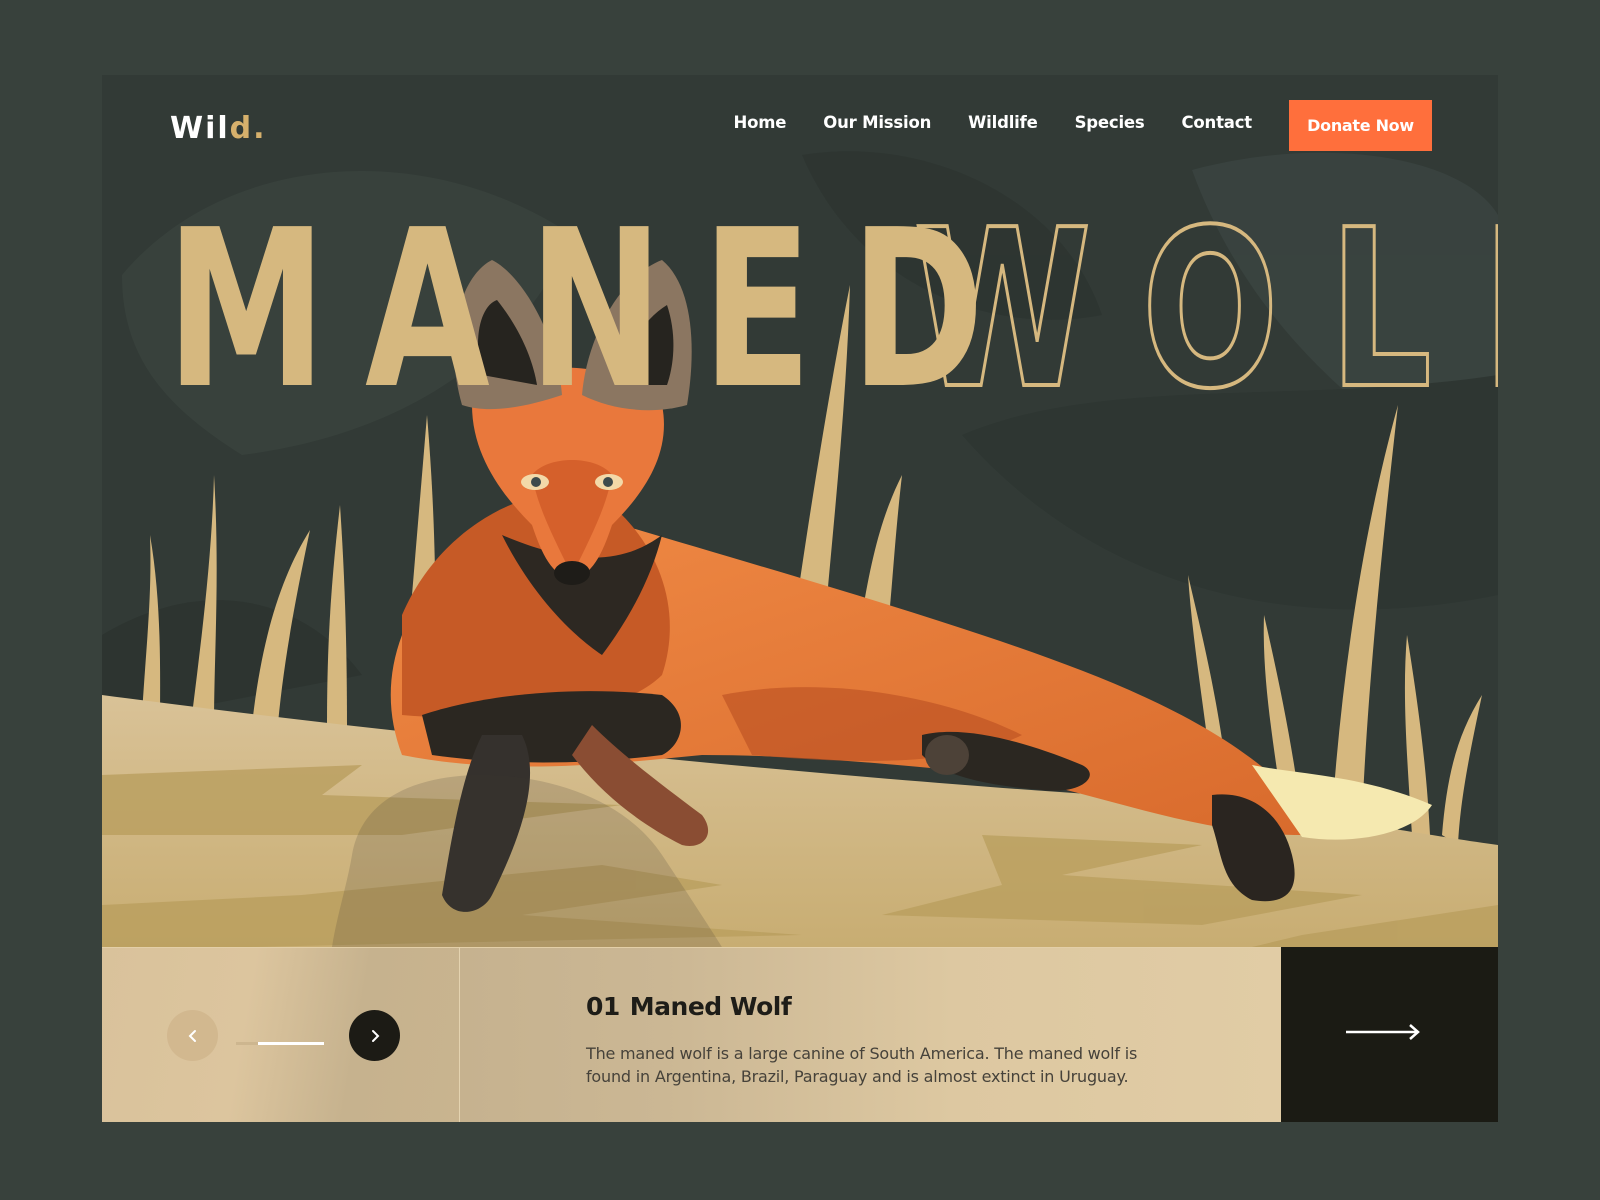  Describe the element at coordinates (603, 1006) in the screenshot. I see `slide-number: 01` at that location.